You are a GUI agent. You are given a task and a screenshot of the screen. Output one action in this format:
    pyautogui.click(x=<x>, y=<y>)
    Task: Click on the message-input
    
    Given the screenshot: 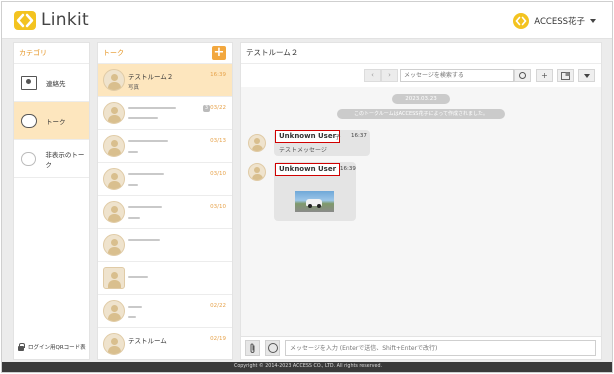 What is the action you would take?
    pyautogui.click(x=440, y=348)
    